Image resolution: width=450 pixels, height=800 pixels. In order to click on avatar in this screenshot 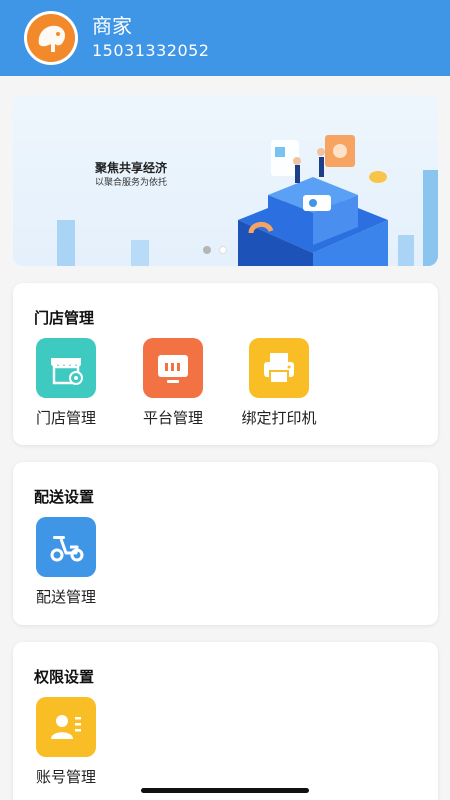, I will do `click(51, 38)`.